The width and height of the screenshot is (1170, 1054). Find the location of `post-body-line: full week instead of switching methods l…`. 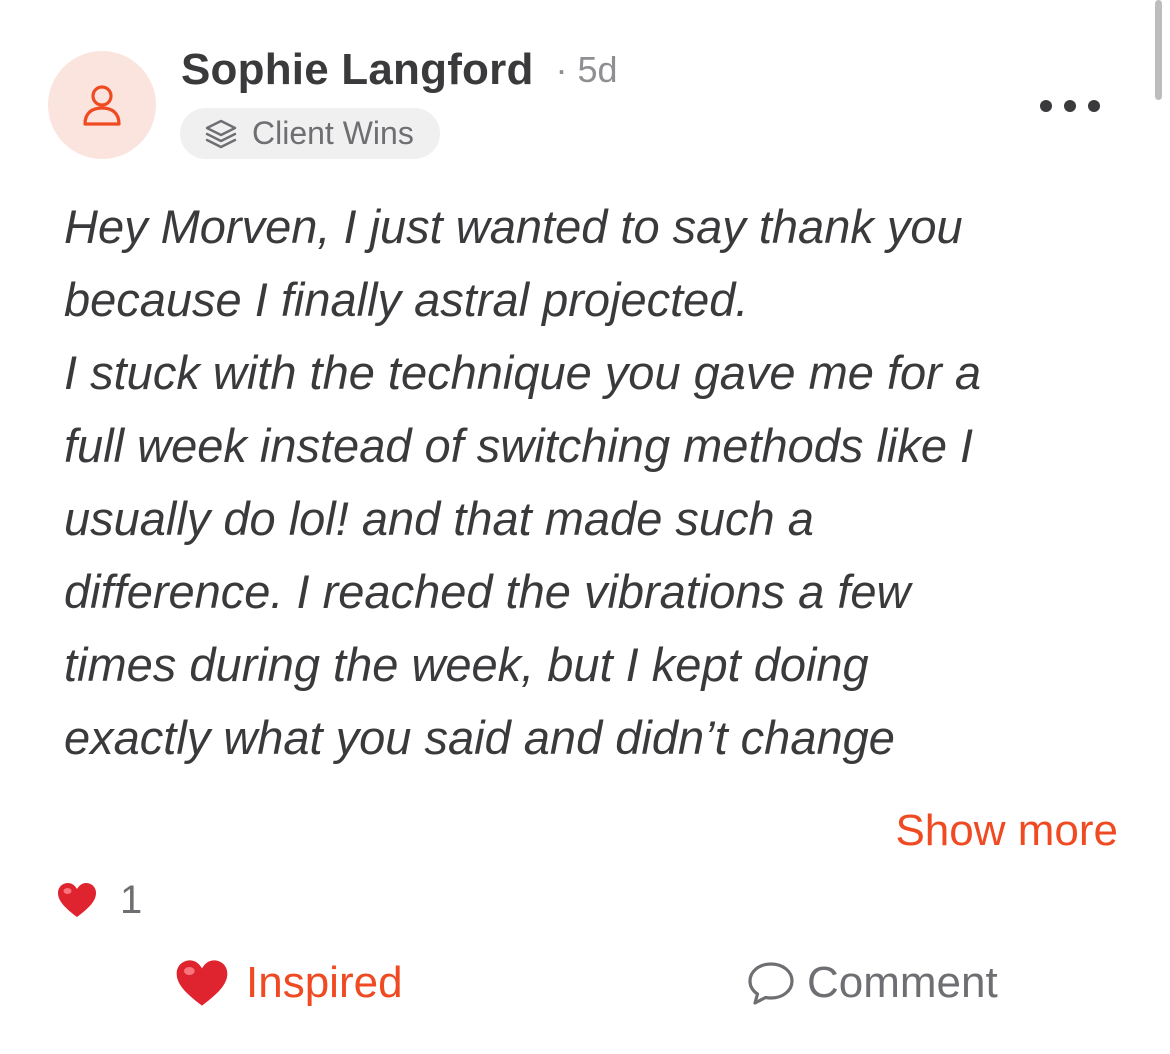

post-body-line: full week instead of switching methods l… is located at coordinates (519, 445).